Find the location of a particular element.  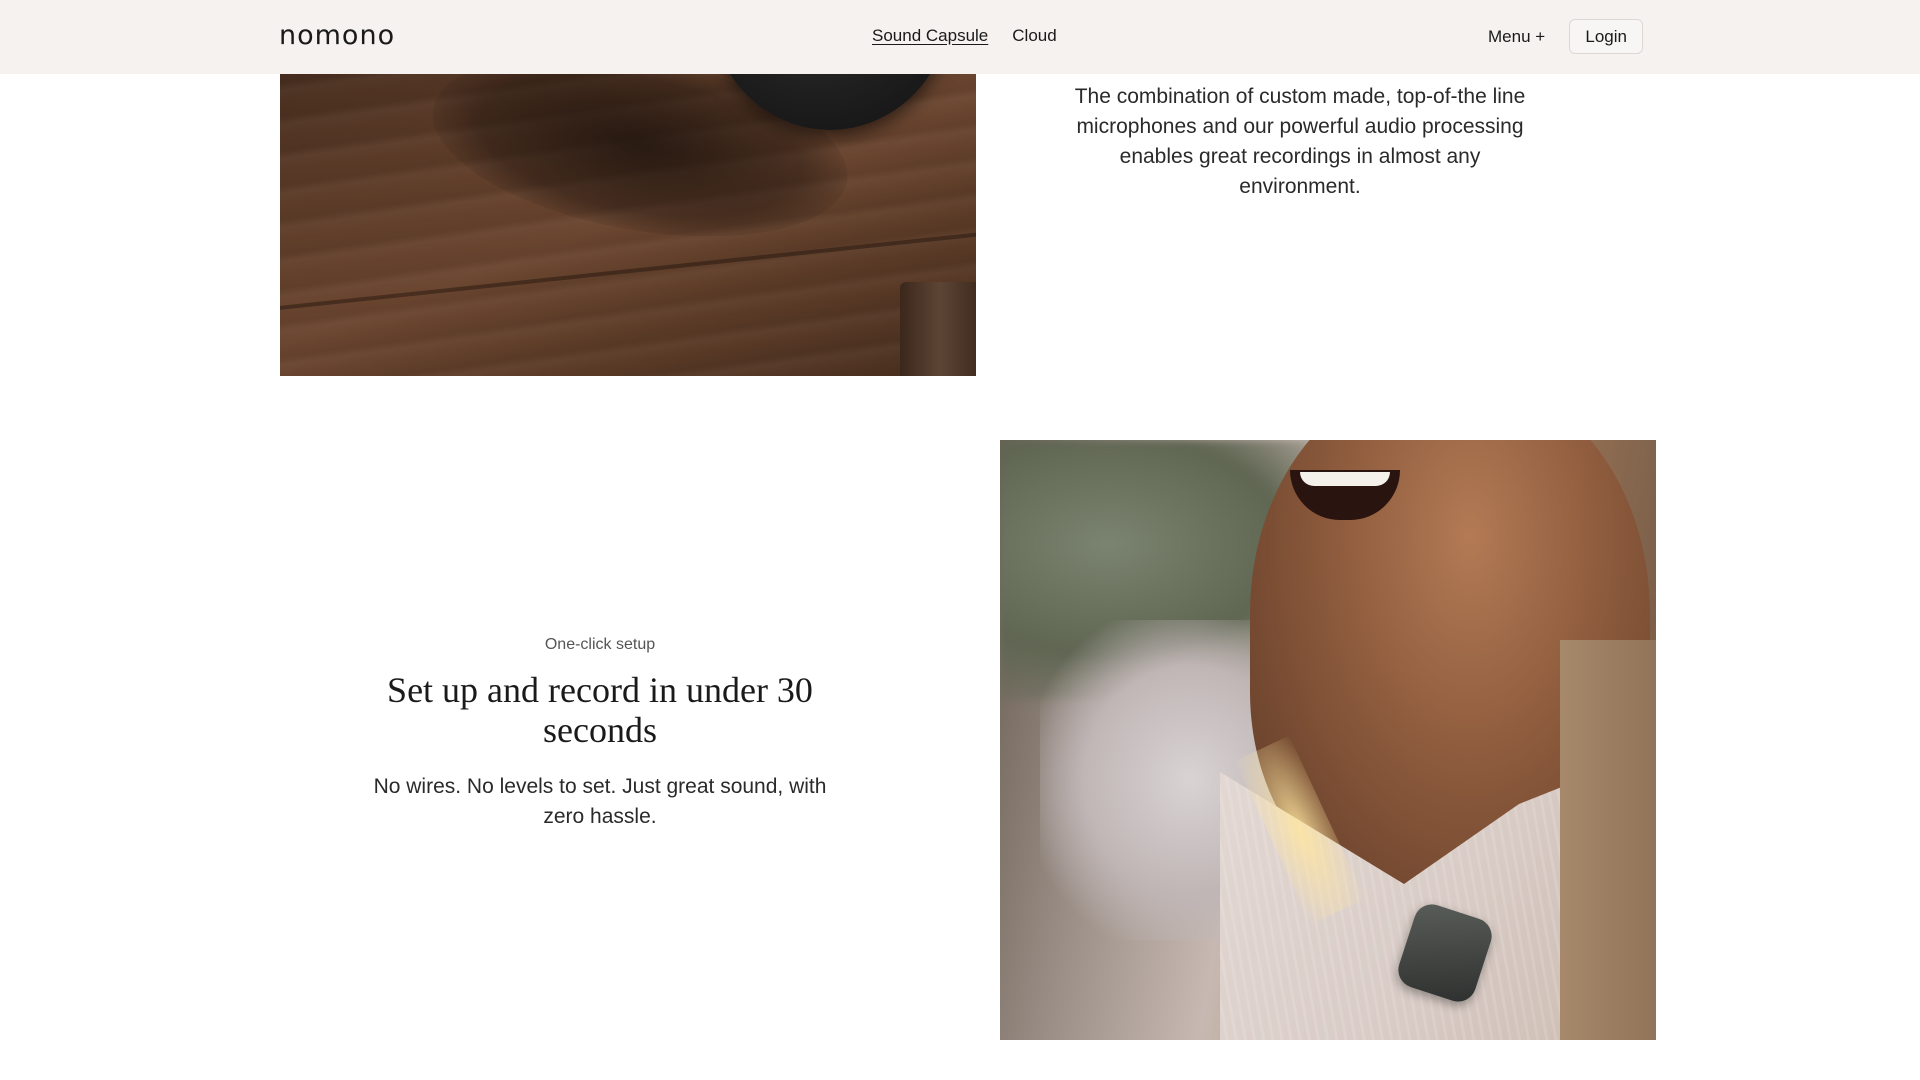

leather-strap is located at coordinates (938, 329).